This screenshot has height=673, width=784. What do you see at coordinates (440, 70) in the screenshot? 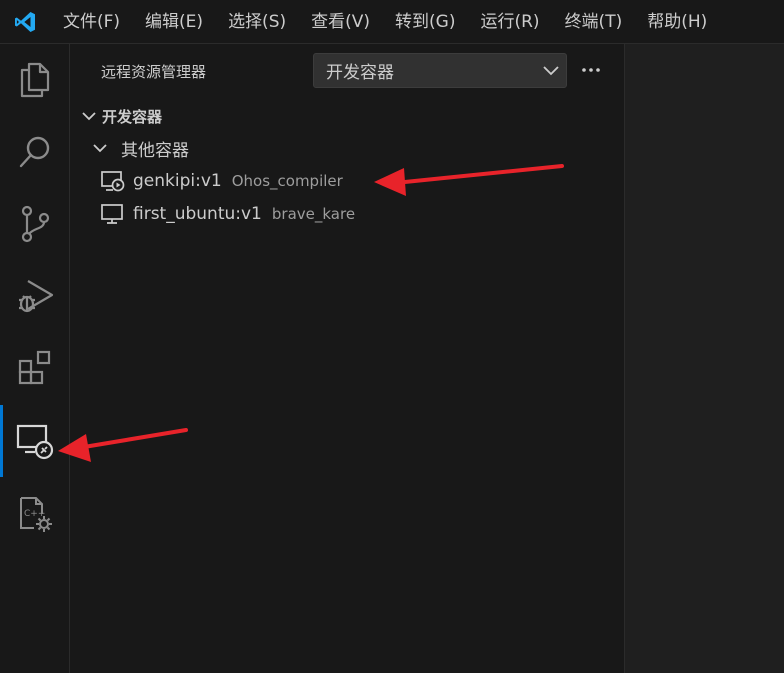
I see `remote-type-select: 开发容器` at bounding box center [440, 70].